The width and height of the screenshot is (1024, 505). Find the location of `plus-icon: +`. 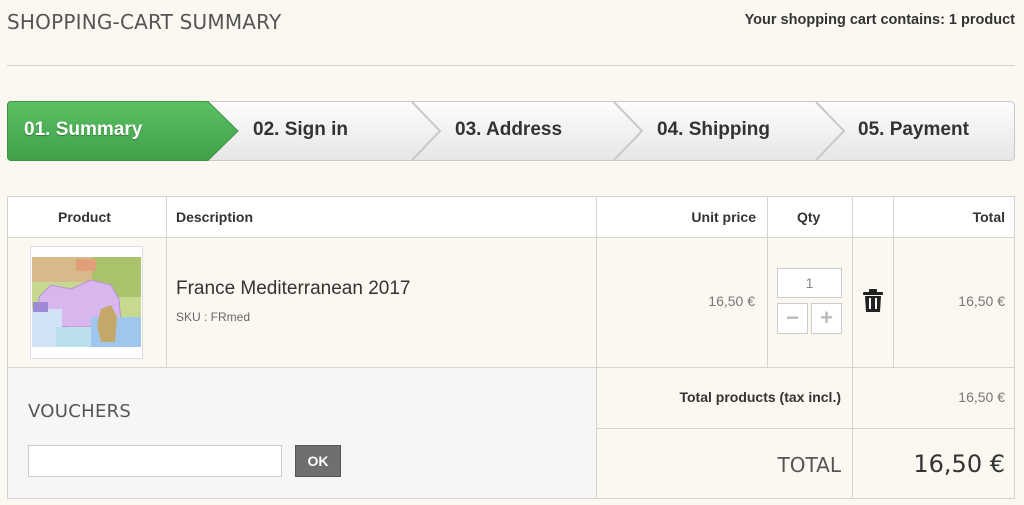

plus-icon: + is located at coordinates (826, 317).